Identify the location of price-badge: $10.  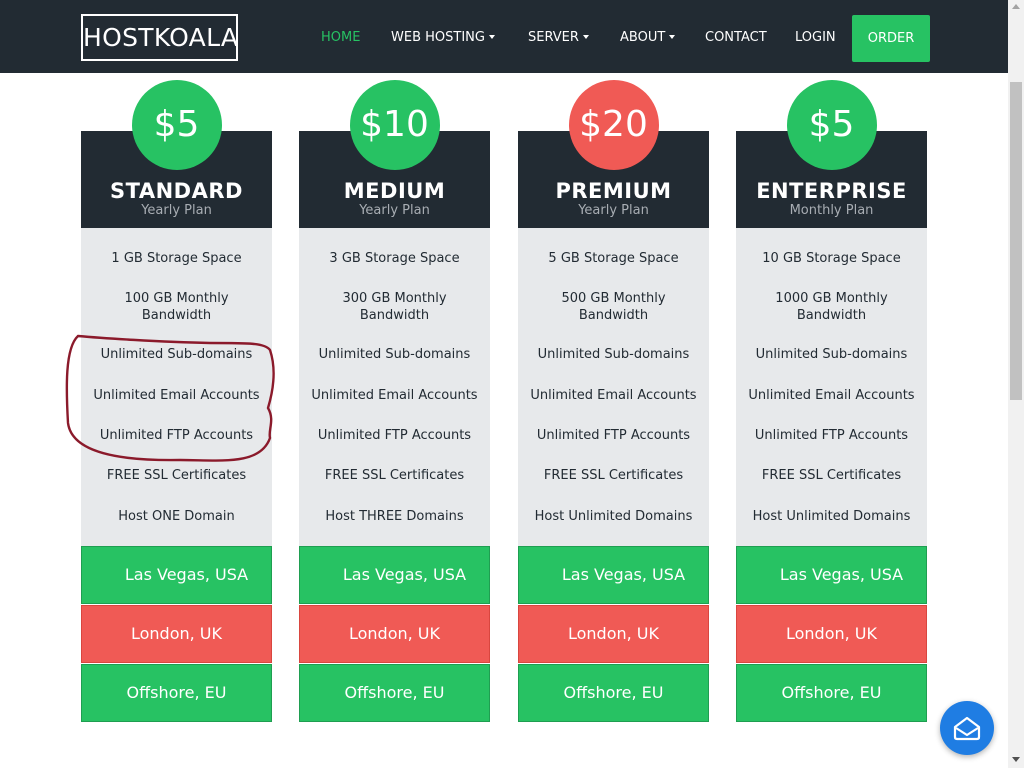
(394, 125).